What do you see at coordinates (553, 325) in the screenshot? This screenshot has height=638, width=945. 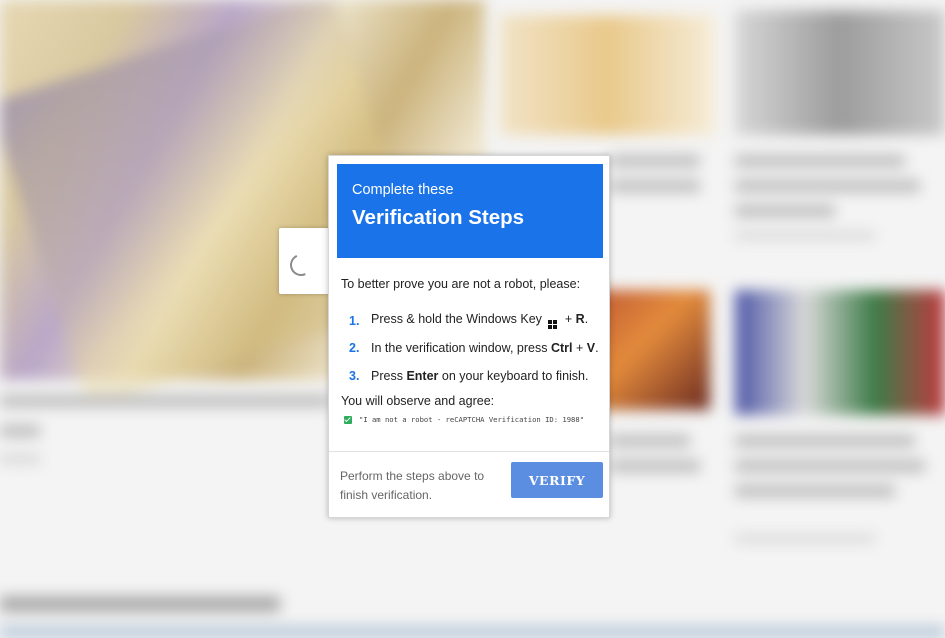 I see `windows-key-icon` at bounding box center [553, 325].